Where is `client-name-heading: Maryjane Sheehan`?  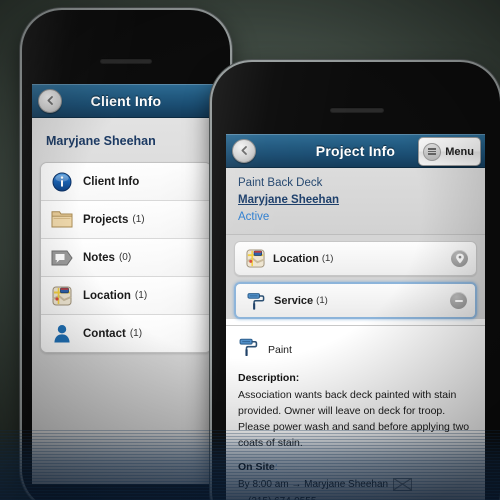 client-name-heading: Maryjane Sheehan is located at coordinates (101, 141).